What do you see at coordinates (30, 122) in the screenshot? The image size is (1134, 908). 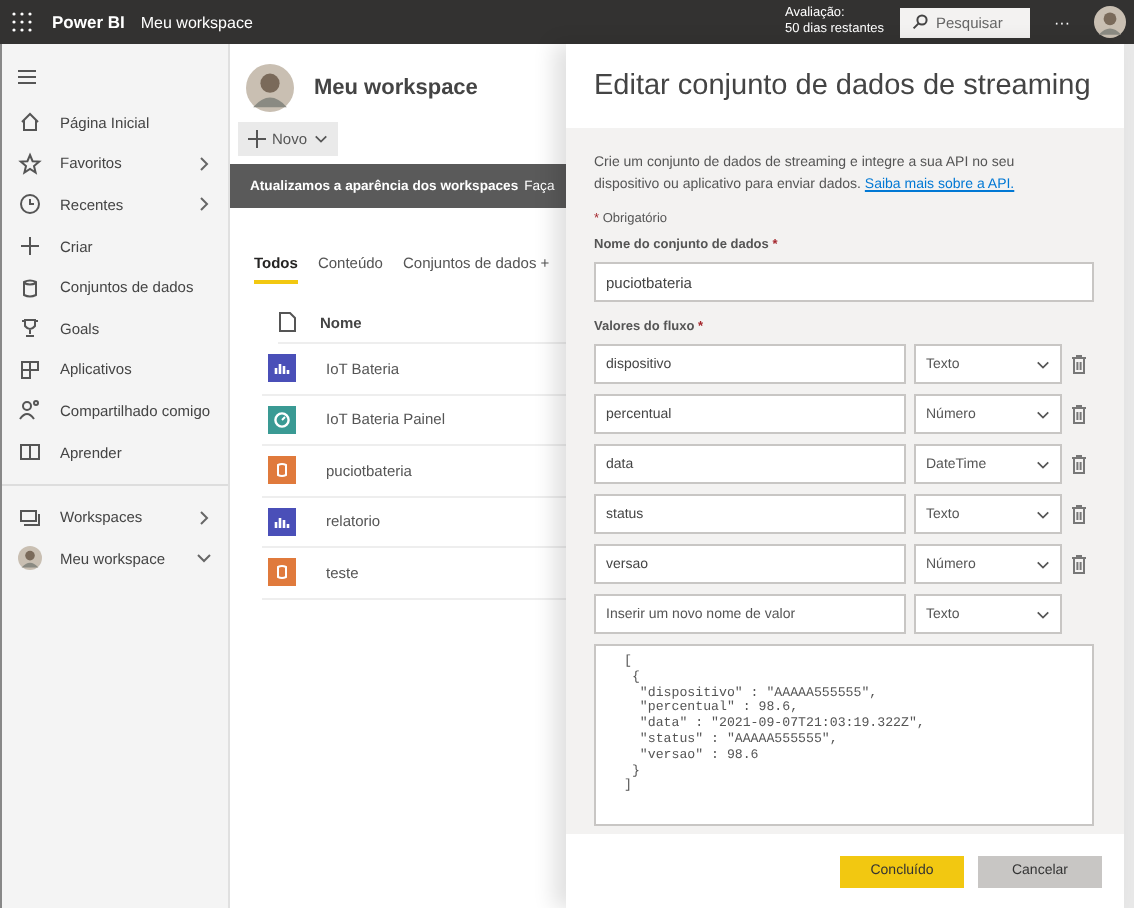 I see `home-icon` at bounding box center [30, 122].